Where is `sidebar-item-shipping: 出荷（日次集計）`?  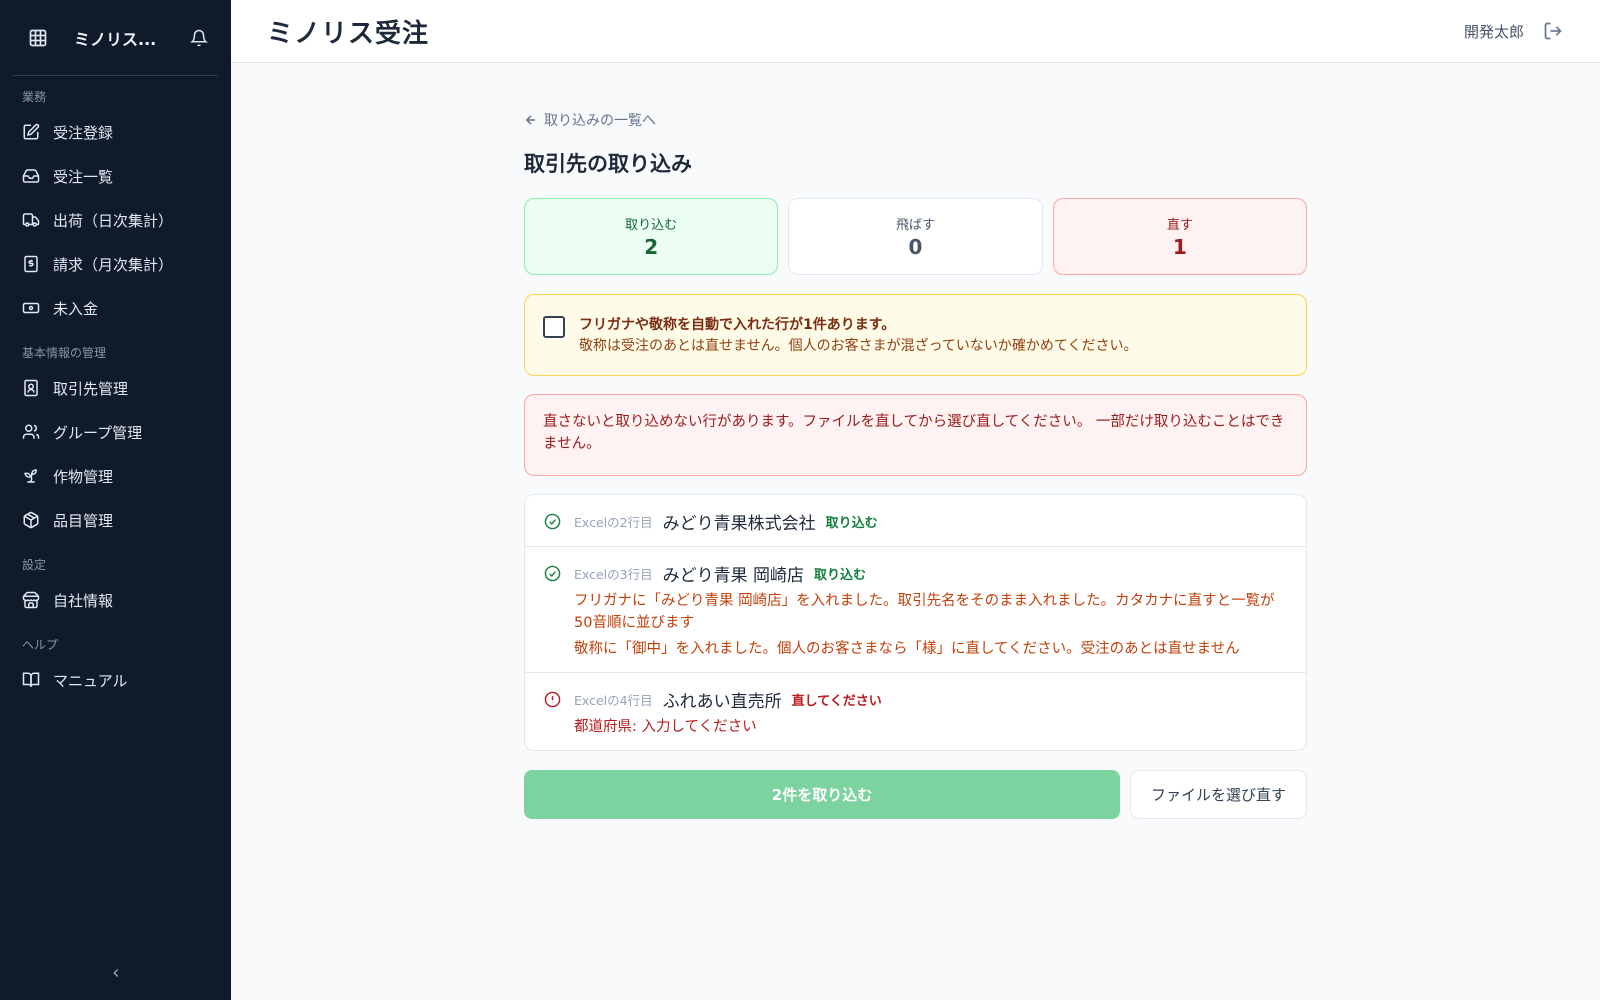 sidebar-item-shipping: 出荷（日次集計） is located at coordinates (115, 220).